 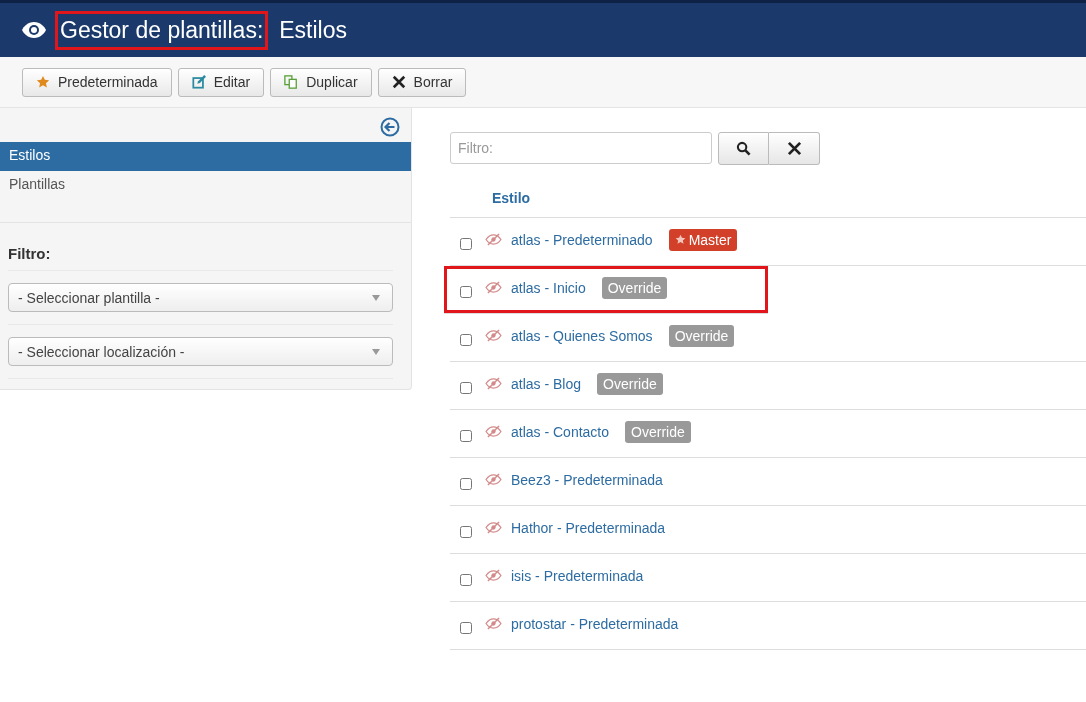 What do you see at coordinates (560, 431) in the screenshot?
I see `style-link: atlas - Contacto` at bounding box center [560, 431].